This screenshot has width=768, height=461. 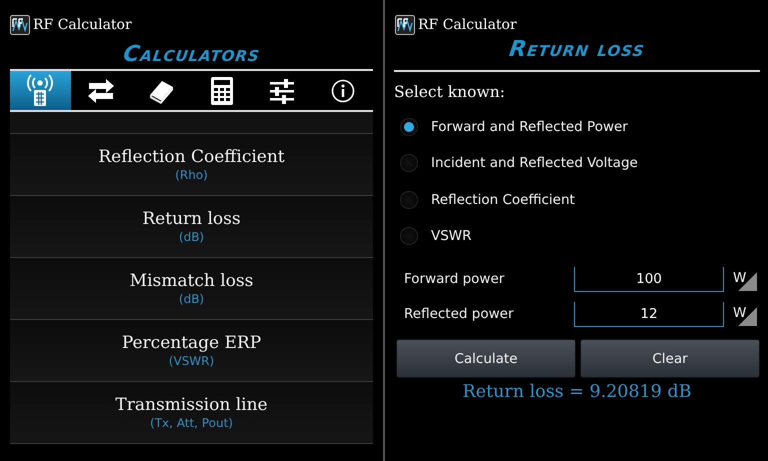 What do you see at coordinates (577, 200) in the screenshot?
I see `radio-option: Reflection Coefficient` at bounding box center [577, 200].